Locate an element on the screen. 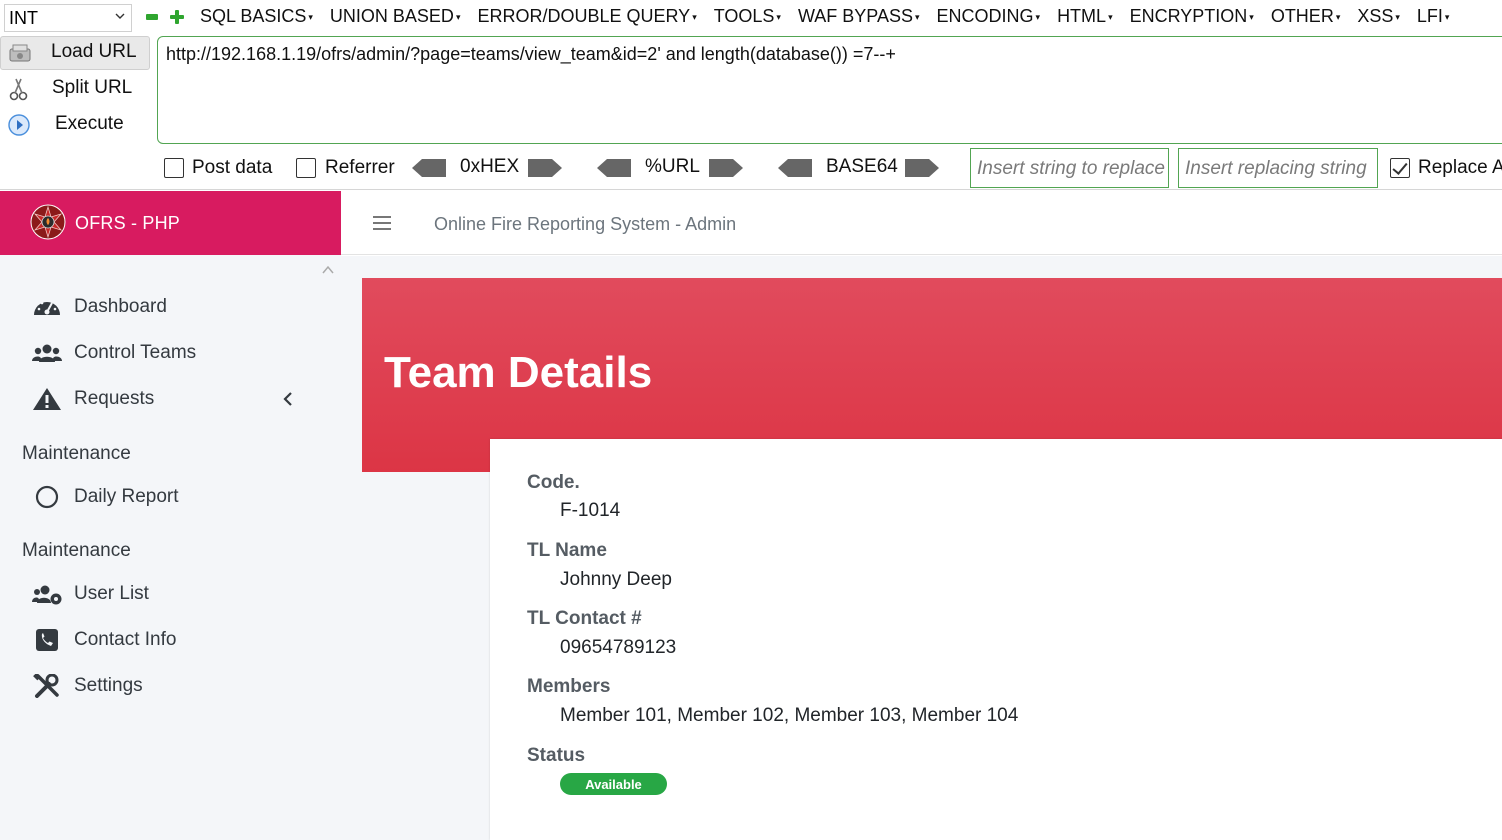 This screenshot has height=840, width=1502. url-label: %URL is located at coordinates (672, 166).